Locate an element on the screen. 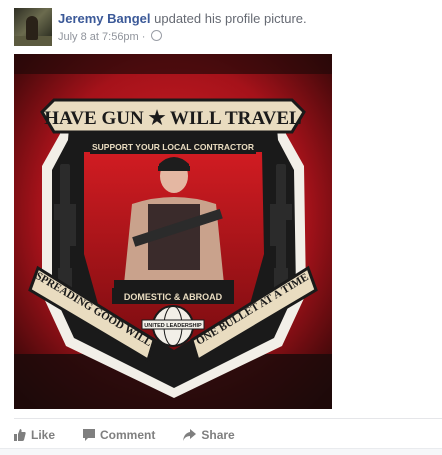 This screenshot has height=455, width=442. like-label: Like is located at coordinates (43, 435).